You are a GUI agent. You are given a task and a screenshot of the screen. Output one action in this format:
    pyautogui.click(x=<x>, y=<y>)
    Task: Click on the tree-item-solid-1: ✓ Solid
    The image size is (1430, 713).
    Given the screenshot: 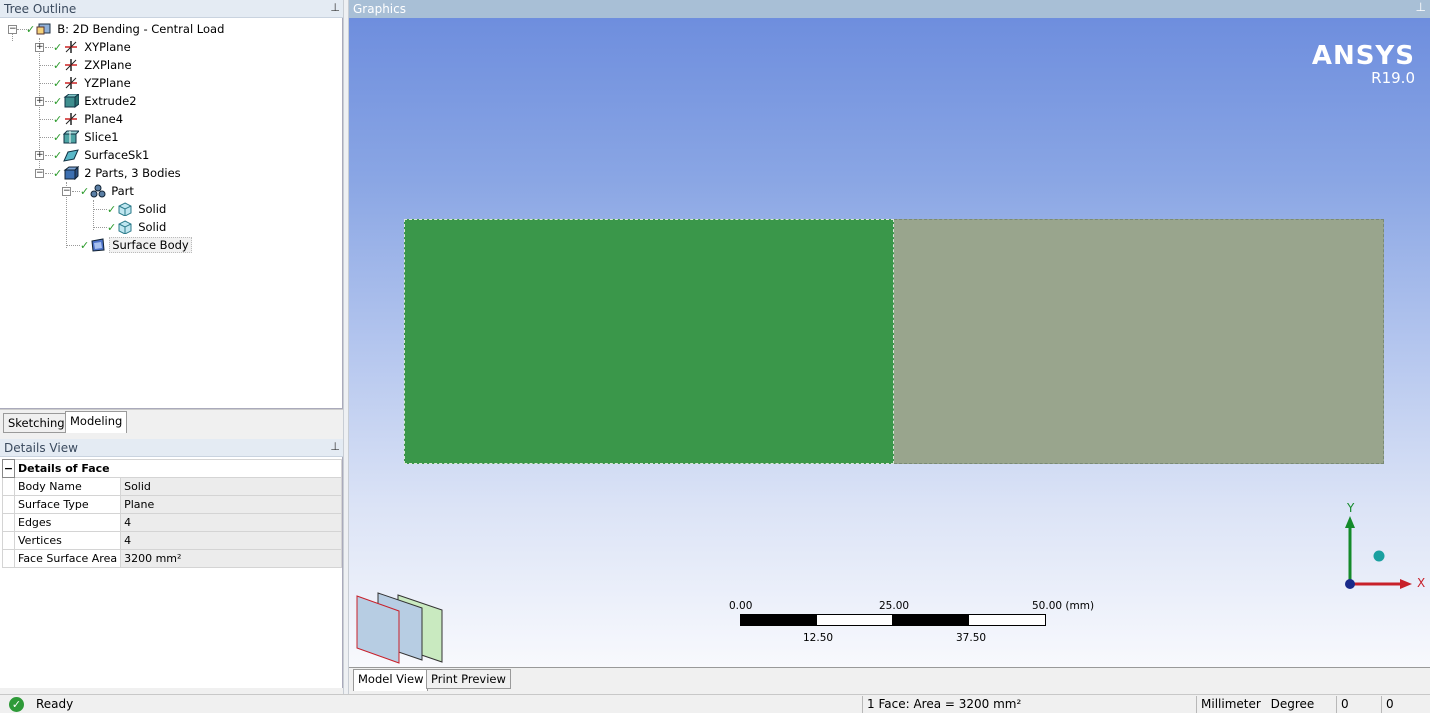 What is the action you would take?
    pyautogui.click(x=137, y=209)
    